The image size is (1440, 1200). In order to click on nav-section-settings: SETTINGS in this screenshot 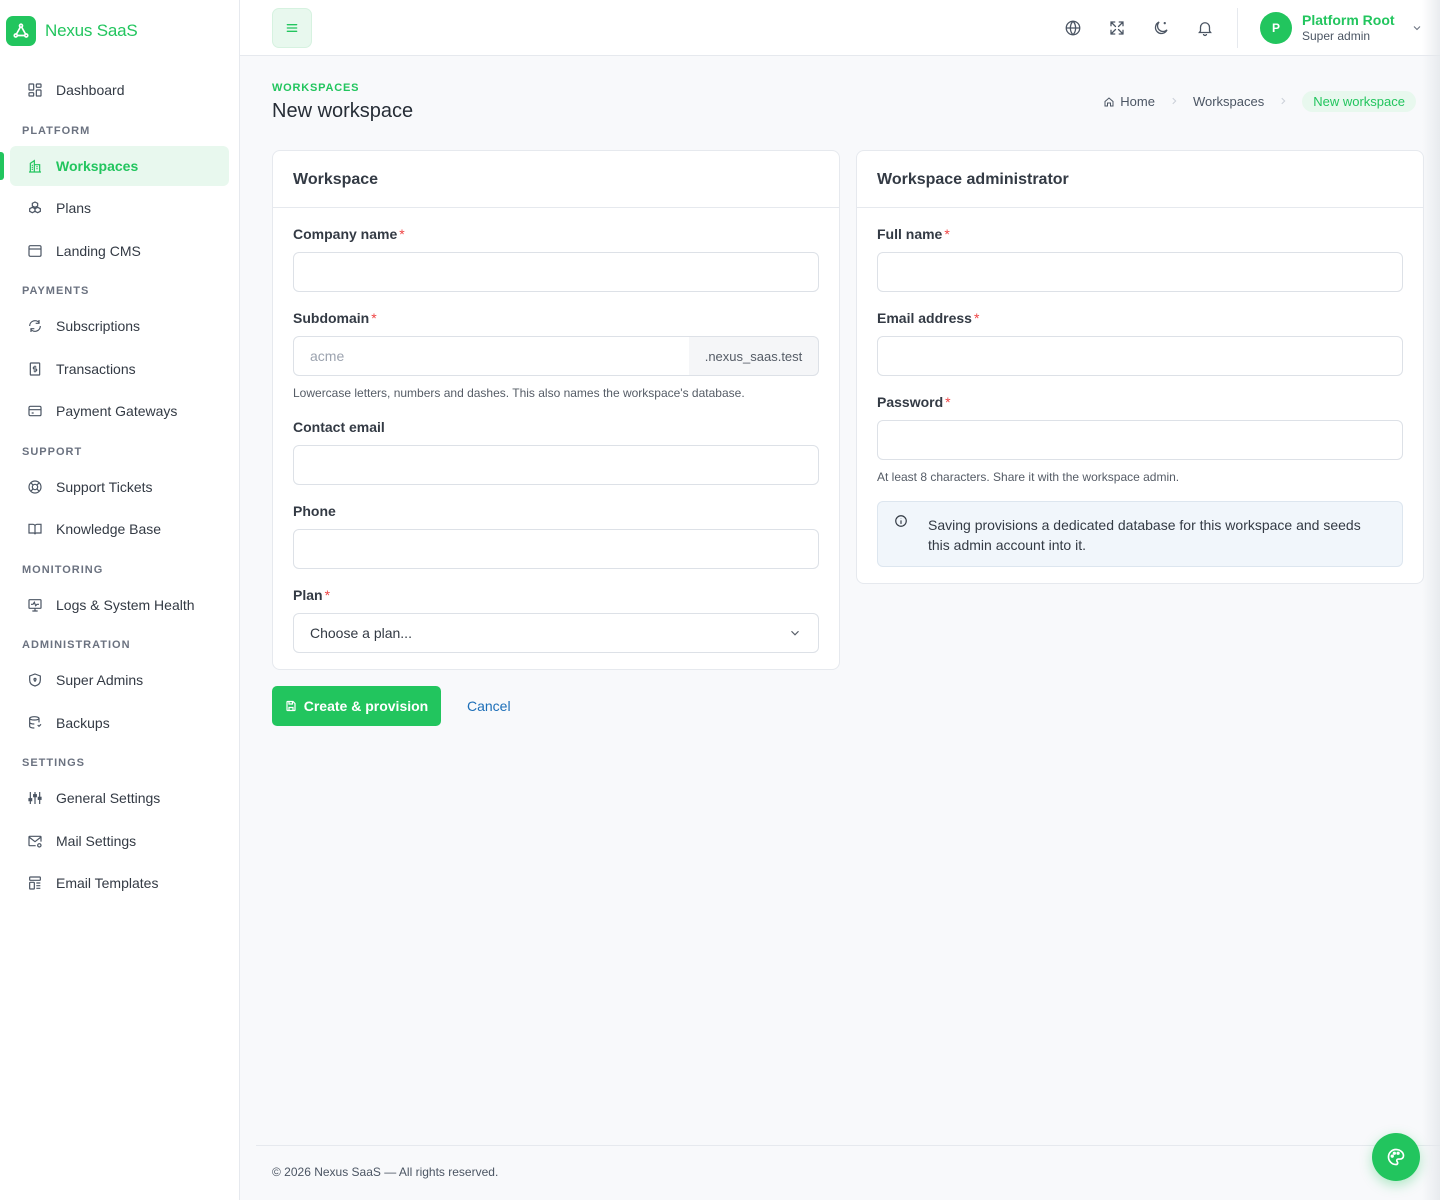, I will do `click(54, 763)`.